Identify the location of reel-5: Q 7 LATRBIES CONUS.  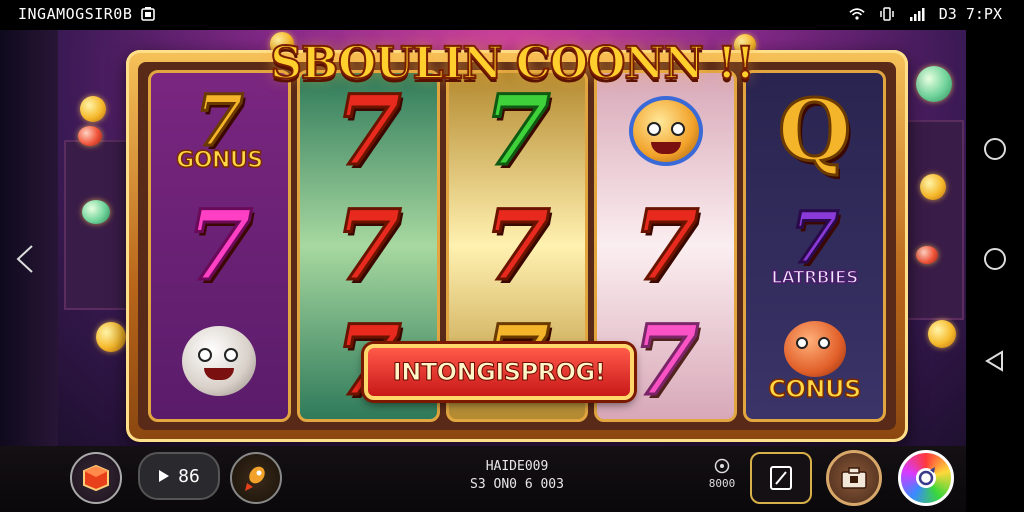
(814, 246).